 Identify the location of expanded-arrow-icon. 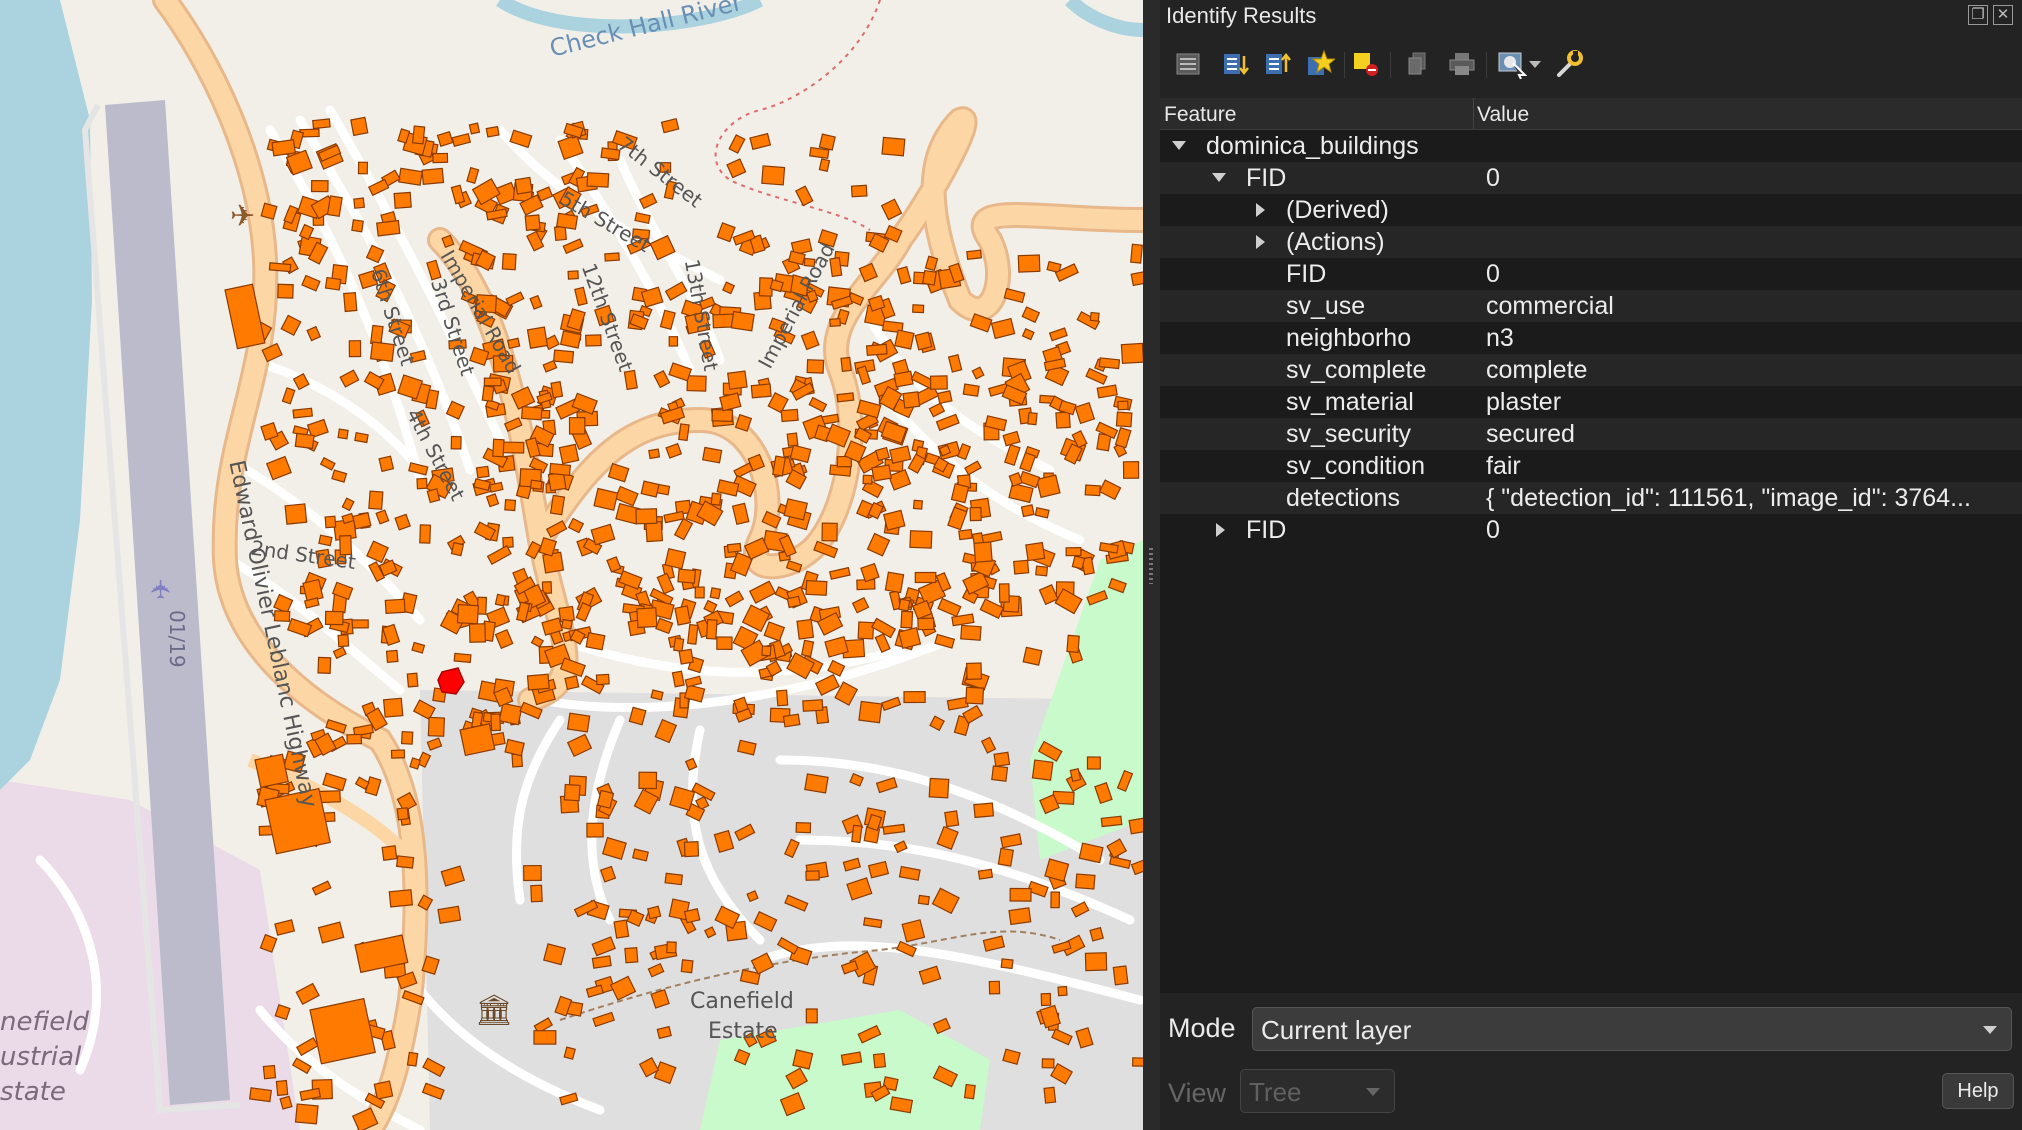
(1179, 145).